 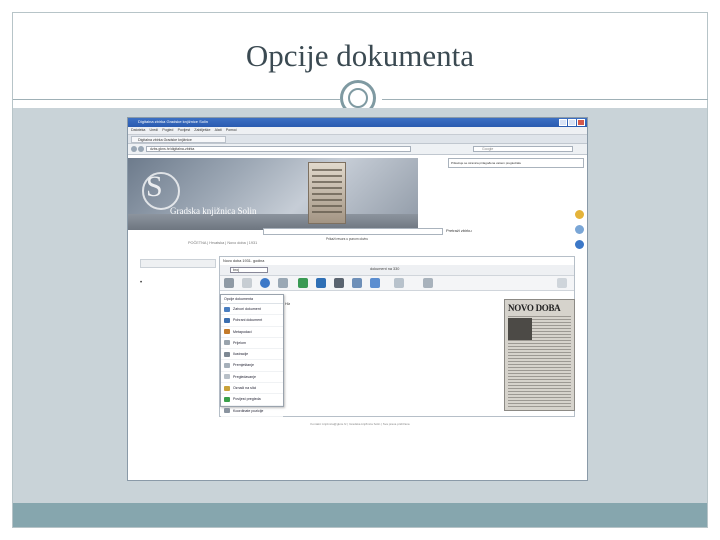 I want to click on back-icon, so click(x=134, y=149).